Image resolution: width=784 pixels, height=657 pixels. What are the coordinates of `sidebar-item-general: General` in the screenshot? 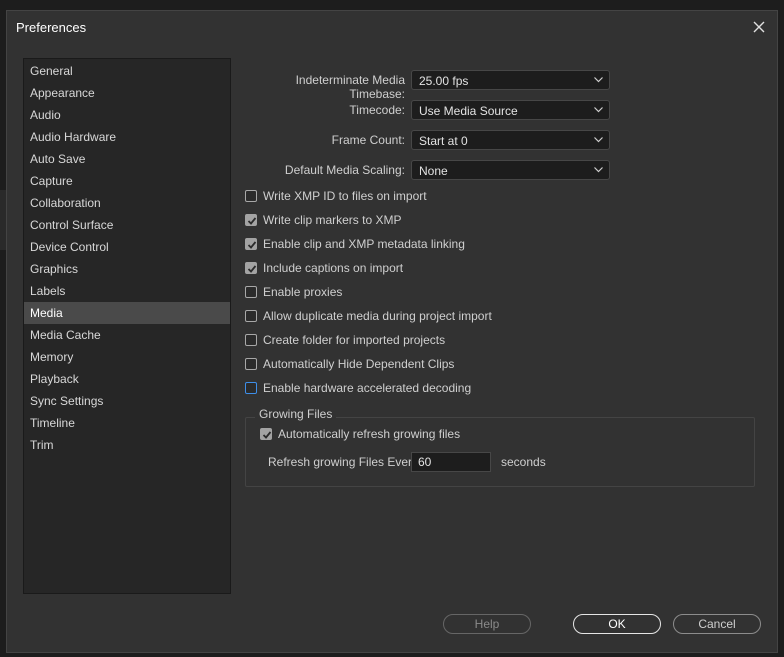 It's located at (127, 71).